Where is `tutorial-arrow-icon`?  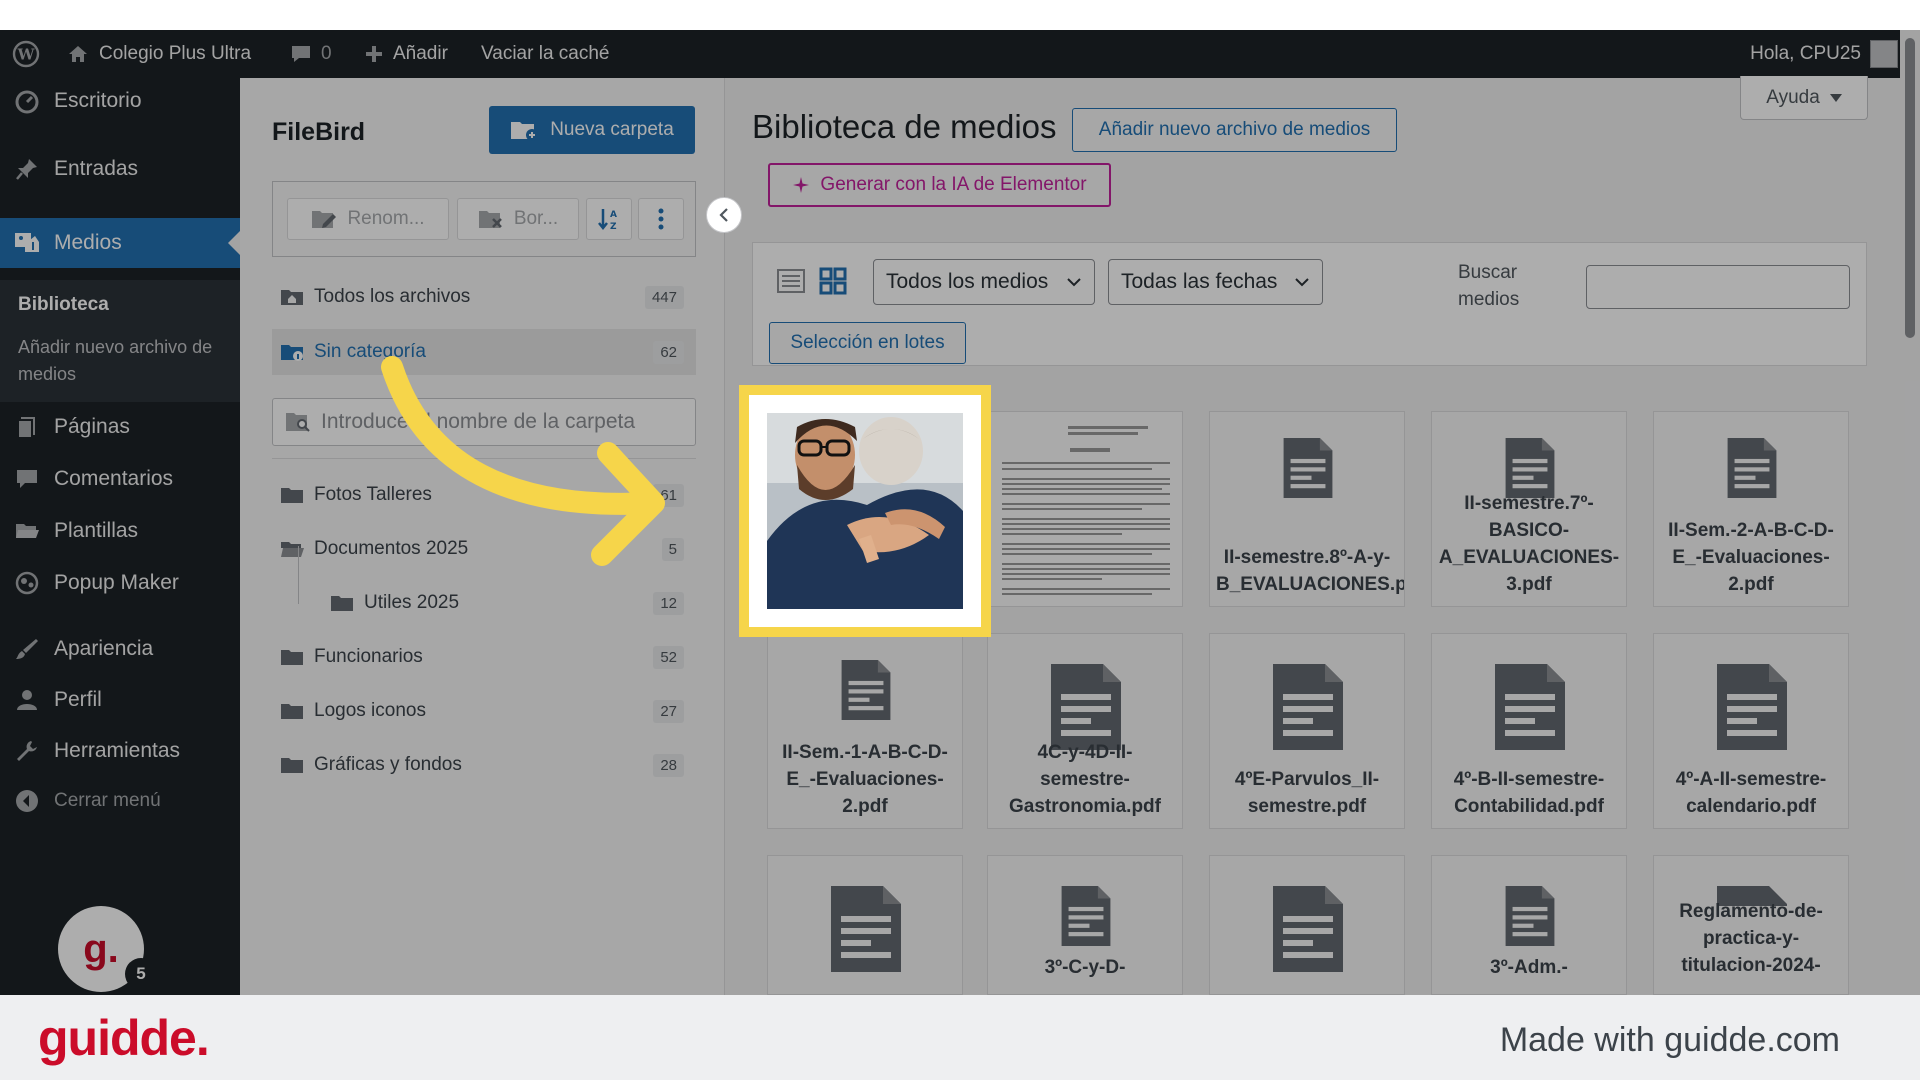
tutorial-arrow-icon is located at coordinates (523, 461).